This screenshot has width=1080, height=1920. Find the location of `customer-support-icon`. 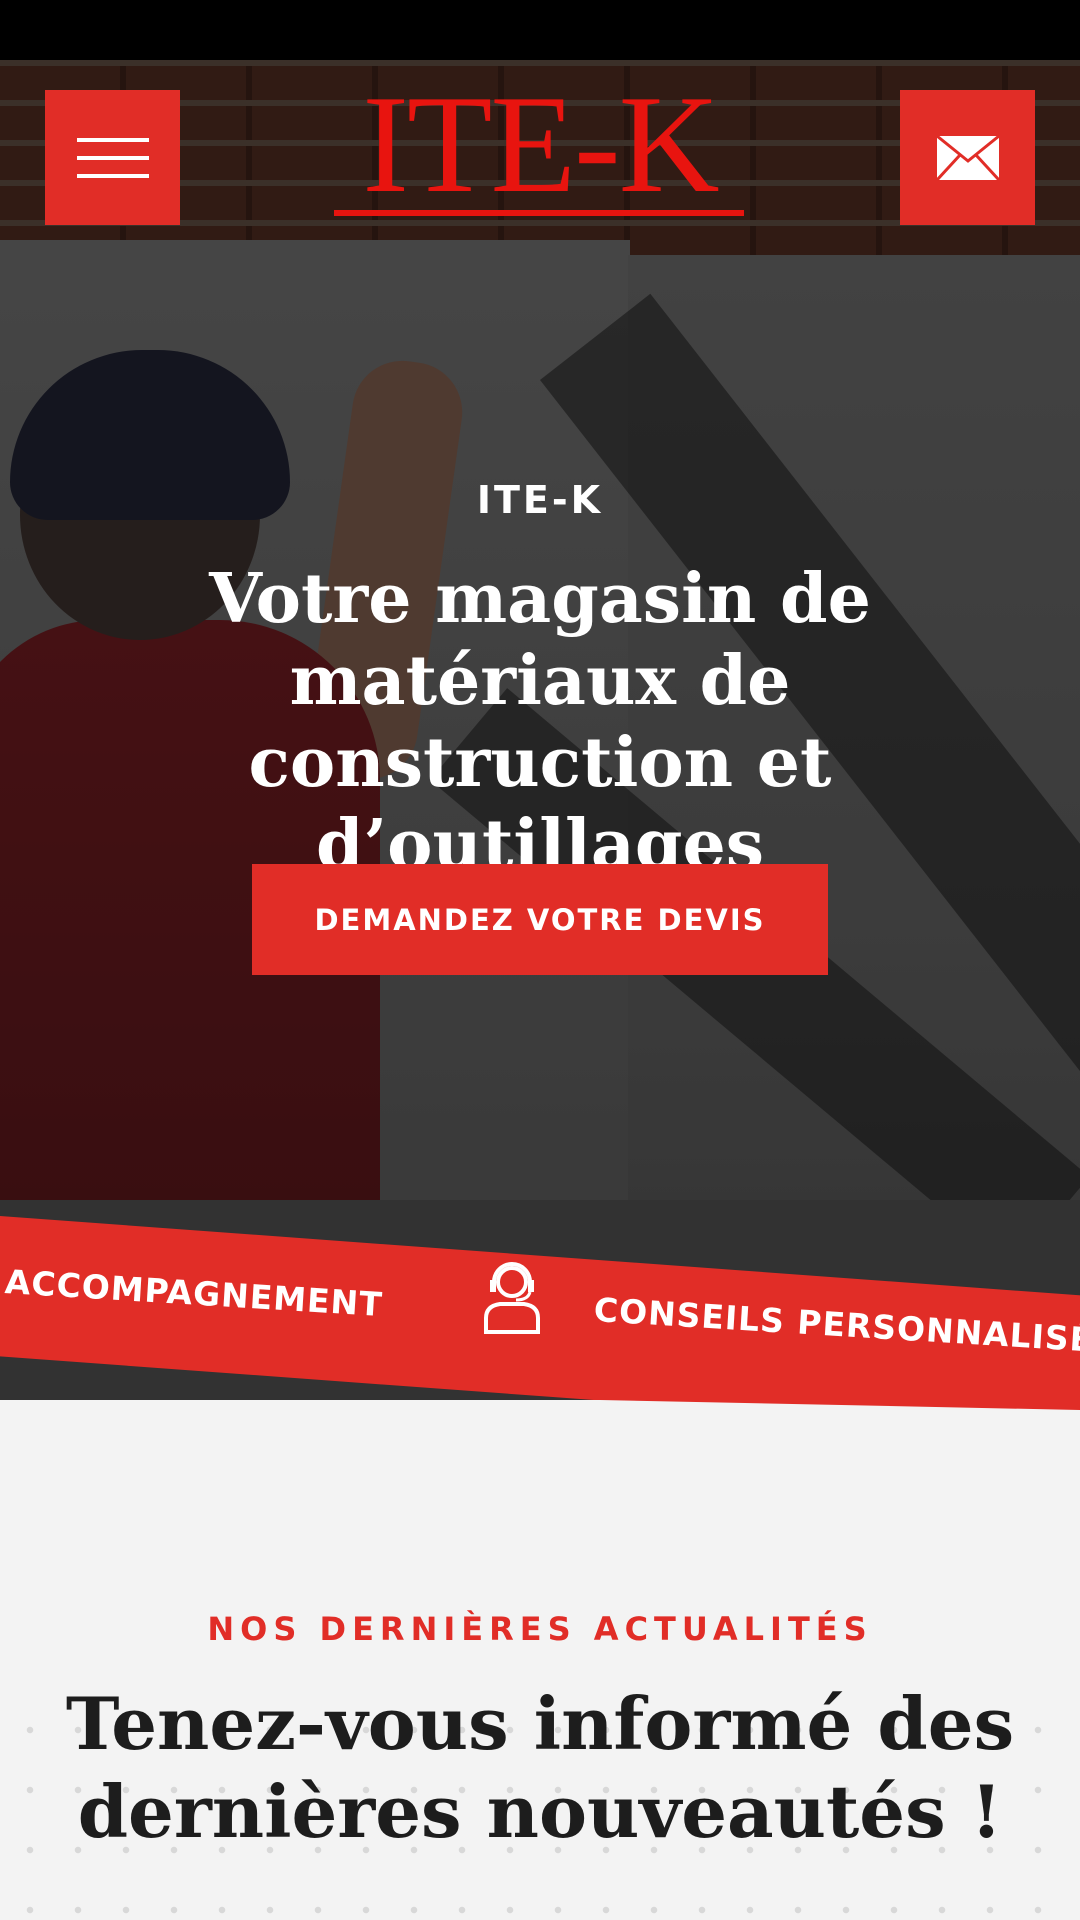

customer-support-icon is located at coordinates (512, 1298).